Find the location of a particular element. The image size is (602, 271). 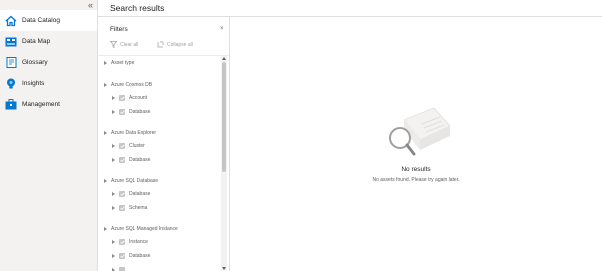

nav-item-label: Insights is located at coordinates (33, 83).